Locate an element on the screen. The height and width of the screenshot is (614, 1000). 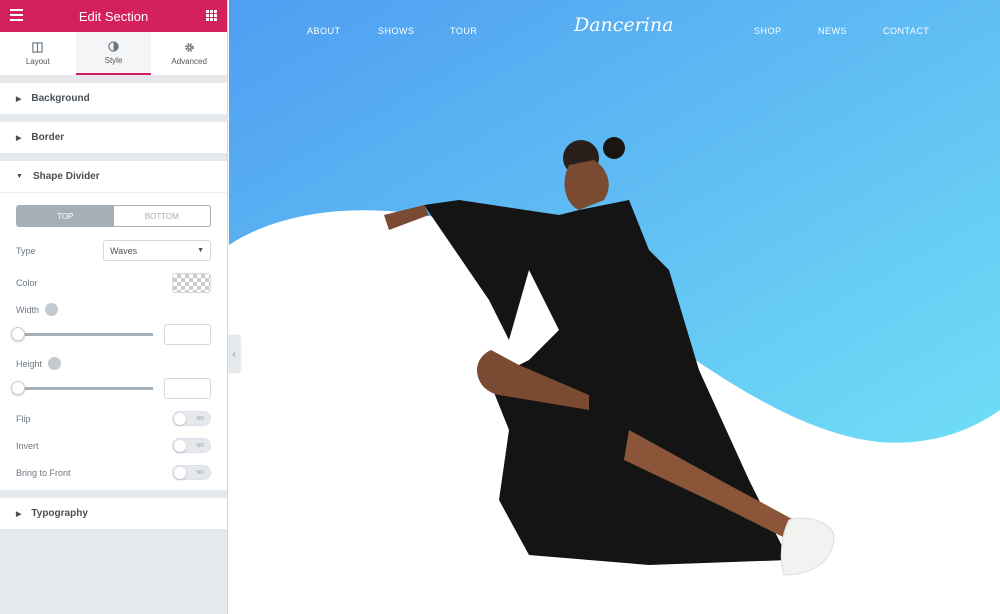
tab-label: Style is located at coordinates (113, 60).